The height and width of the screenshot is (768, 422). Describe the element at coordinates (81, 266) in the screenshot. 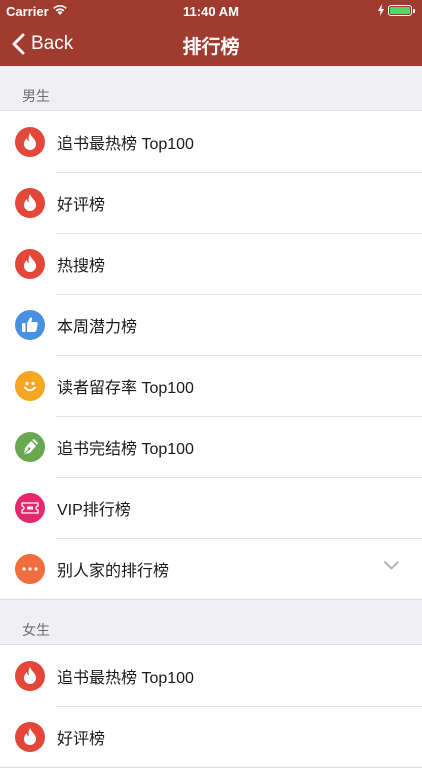

I see `ranking-row-label: 热搜榜` at that location.